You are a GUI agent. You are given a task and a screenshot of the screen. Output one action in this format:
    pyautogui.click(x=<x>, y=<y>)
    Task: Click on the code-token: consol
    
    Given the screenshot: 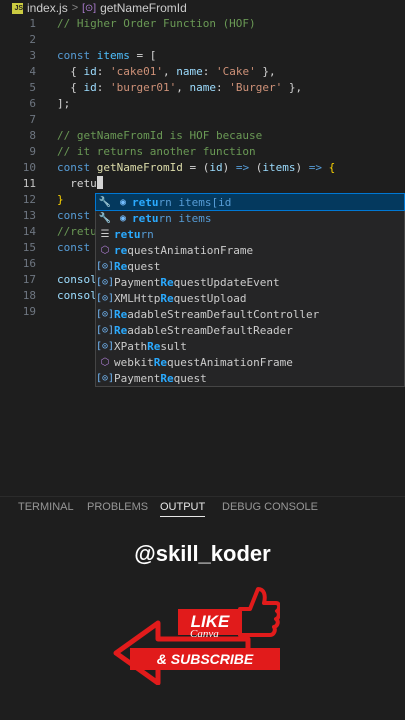 What is the action you would take?
    pyautogui.click(x=77, y=279)
    